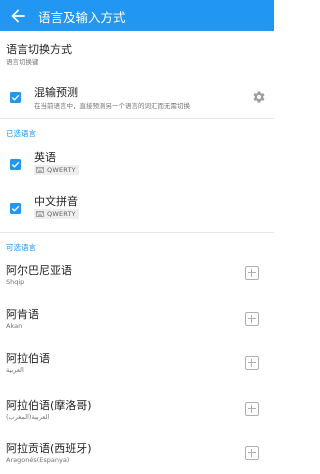 Image resolution: width=320 pixels, height=474 pixels. What do you see at coordinates (137, 15) in the screenshot?
I see `app-bar: 语言及输入方式` at bounding box center [137, 15].